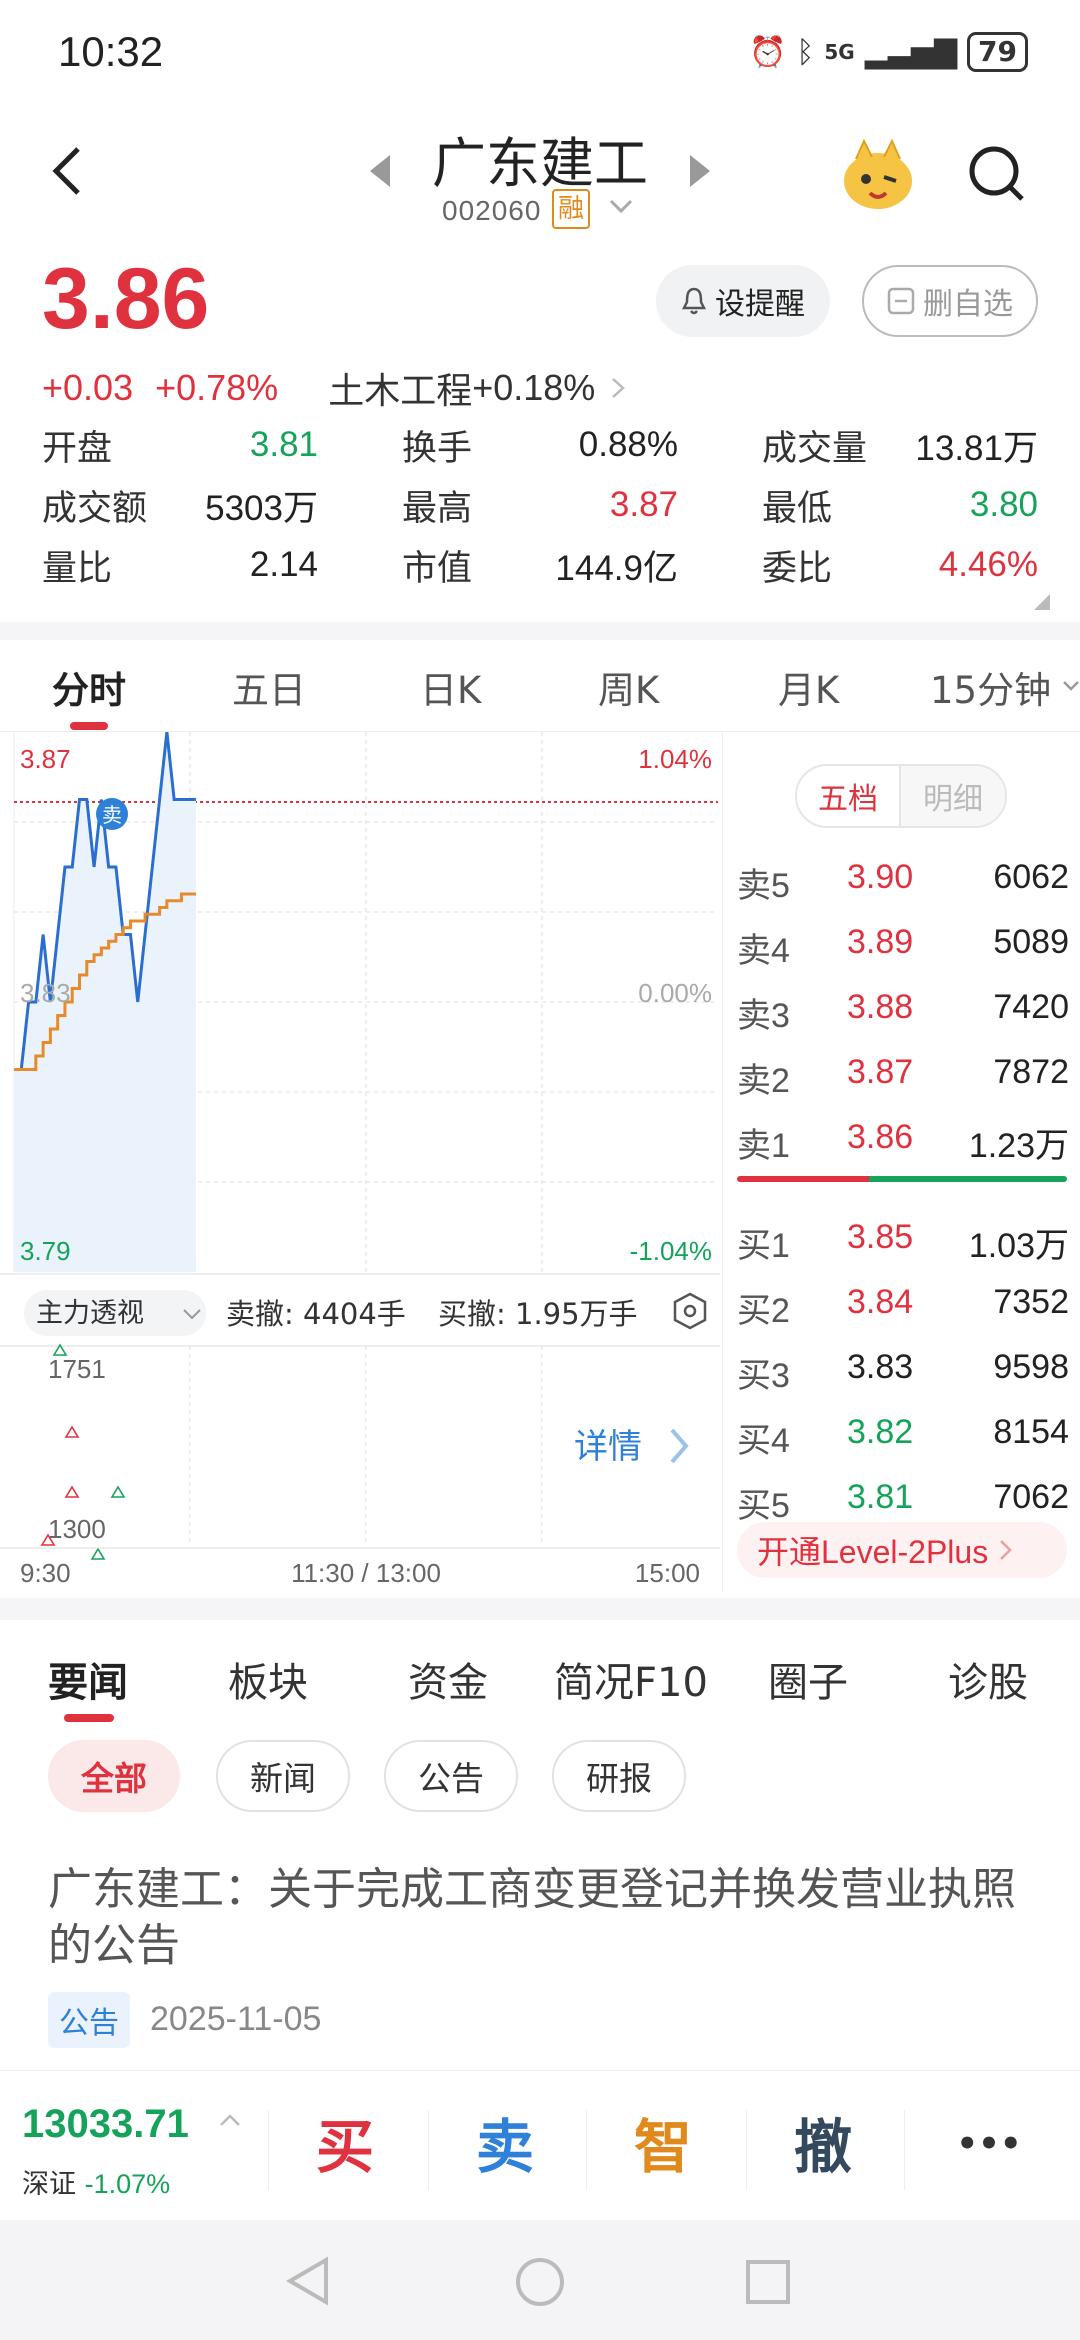 This screenshot has width=1080, height=2340. I want to click on orderbook-level: 买2, so click(763, 1311).